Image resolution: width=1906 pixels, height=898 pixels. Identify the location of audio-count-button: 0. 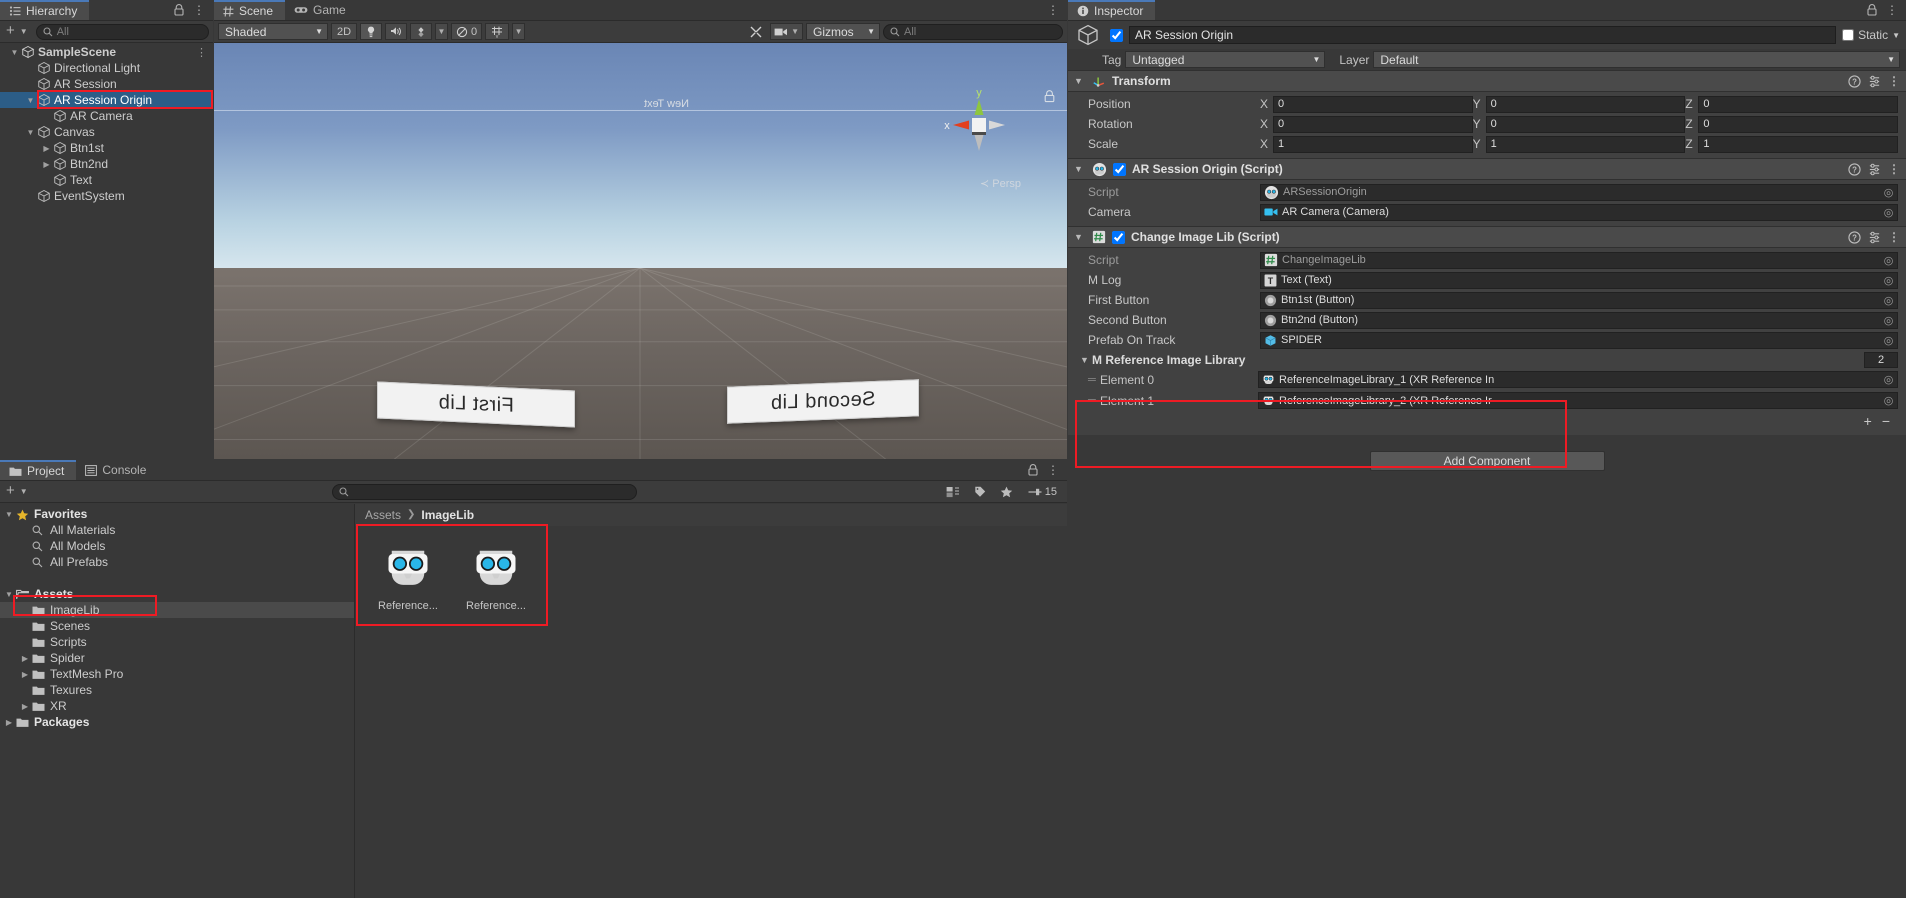
(467, 31).